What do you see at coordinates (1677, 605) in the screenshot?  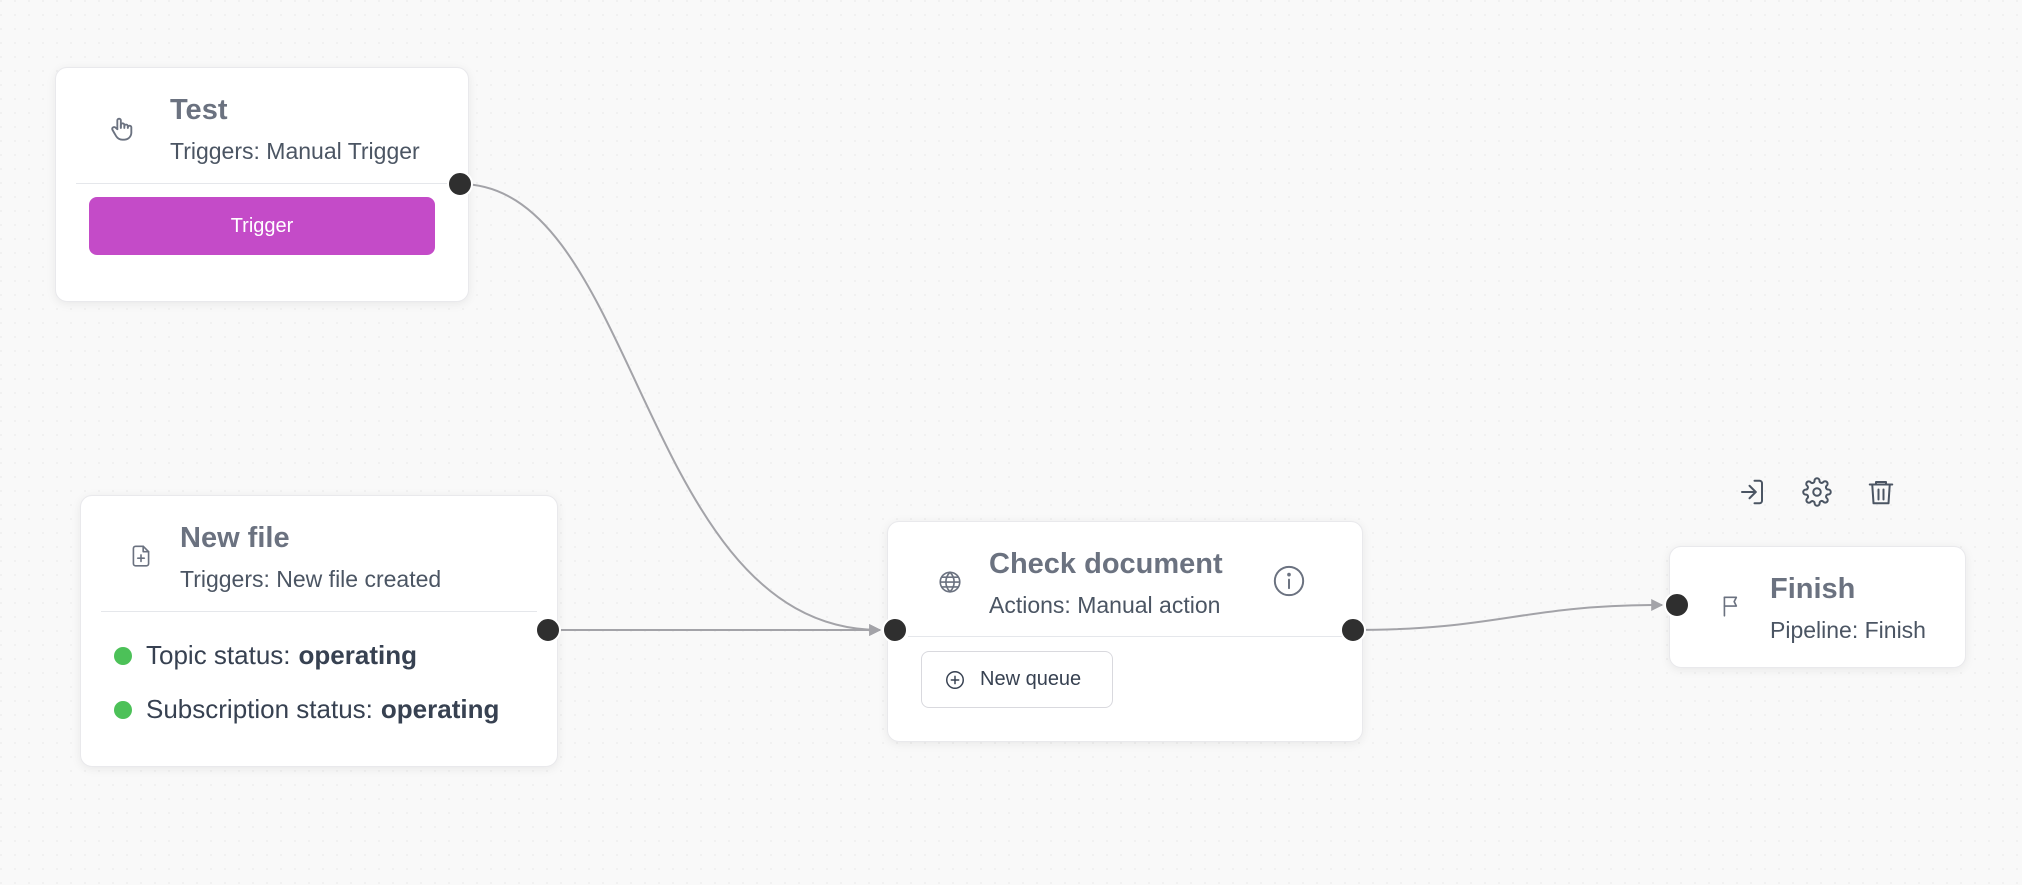 I see `node-finish-input-handle` at bounding box center [1677, 605].